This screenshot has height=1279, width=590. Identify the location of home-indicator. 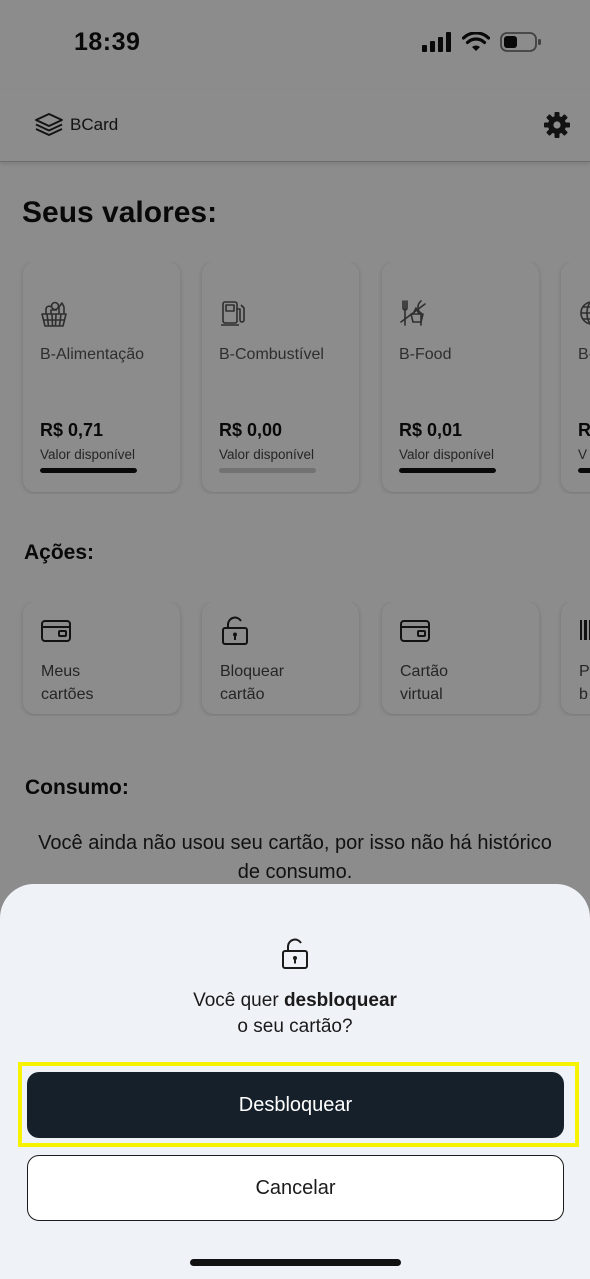
(295, 1262).